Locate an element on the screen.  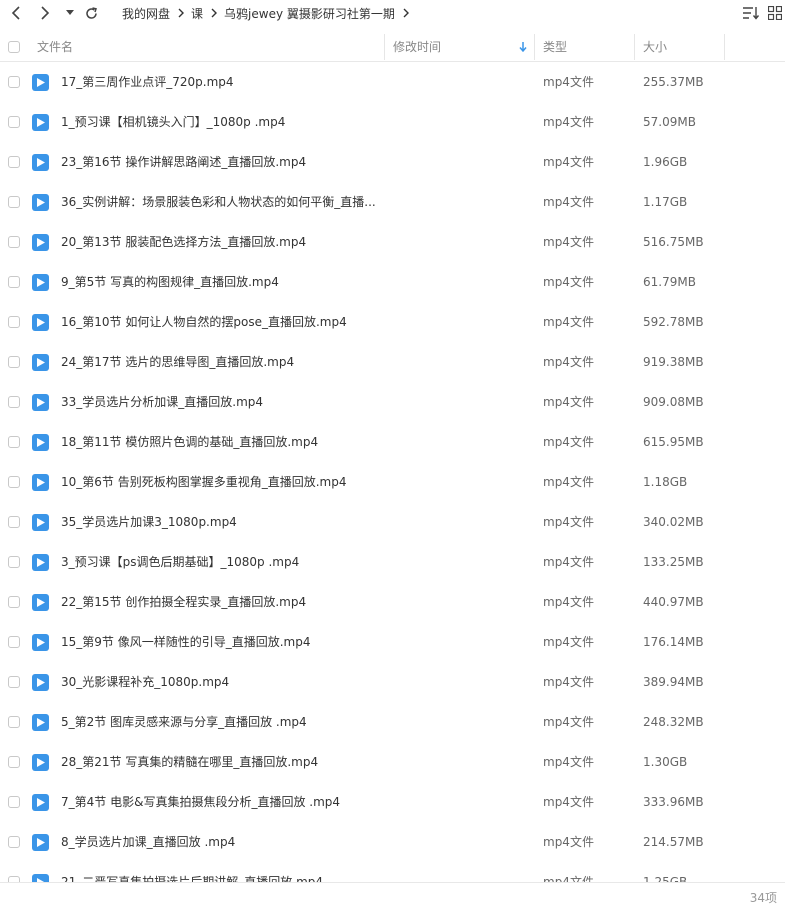
file-row: 30_光影课程补充_1080p.mp4 mp4文件 389.94MB is located at coordinates (392, 682).